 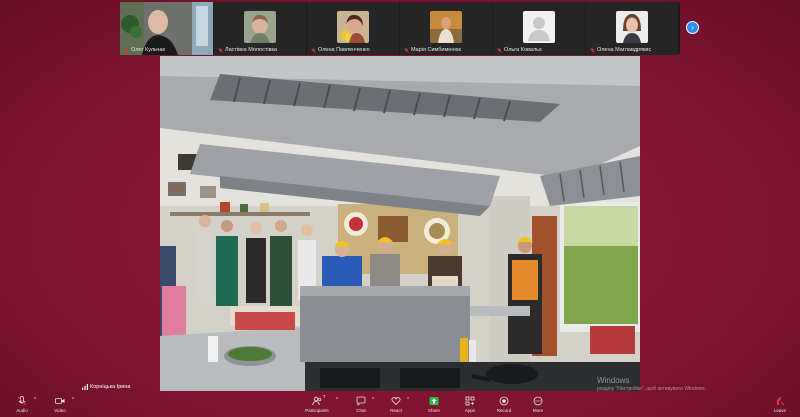 What do you see at coordinates (340, 50) in the screenshot?
I see `participant-name: Олена Павленченко` at bounding box center [340, 50].